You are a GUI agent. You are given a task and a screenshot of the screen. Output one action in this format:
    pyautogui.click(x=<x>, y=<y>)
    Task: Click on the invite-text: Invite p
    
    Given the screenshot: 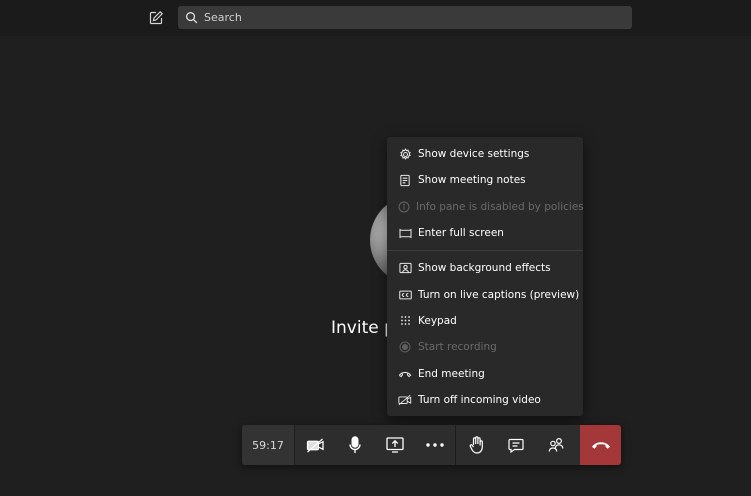 What is the action you would take?
    pyautogui.click(x=363, y=328)
    